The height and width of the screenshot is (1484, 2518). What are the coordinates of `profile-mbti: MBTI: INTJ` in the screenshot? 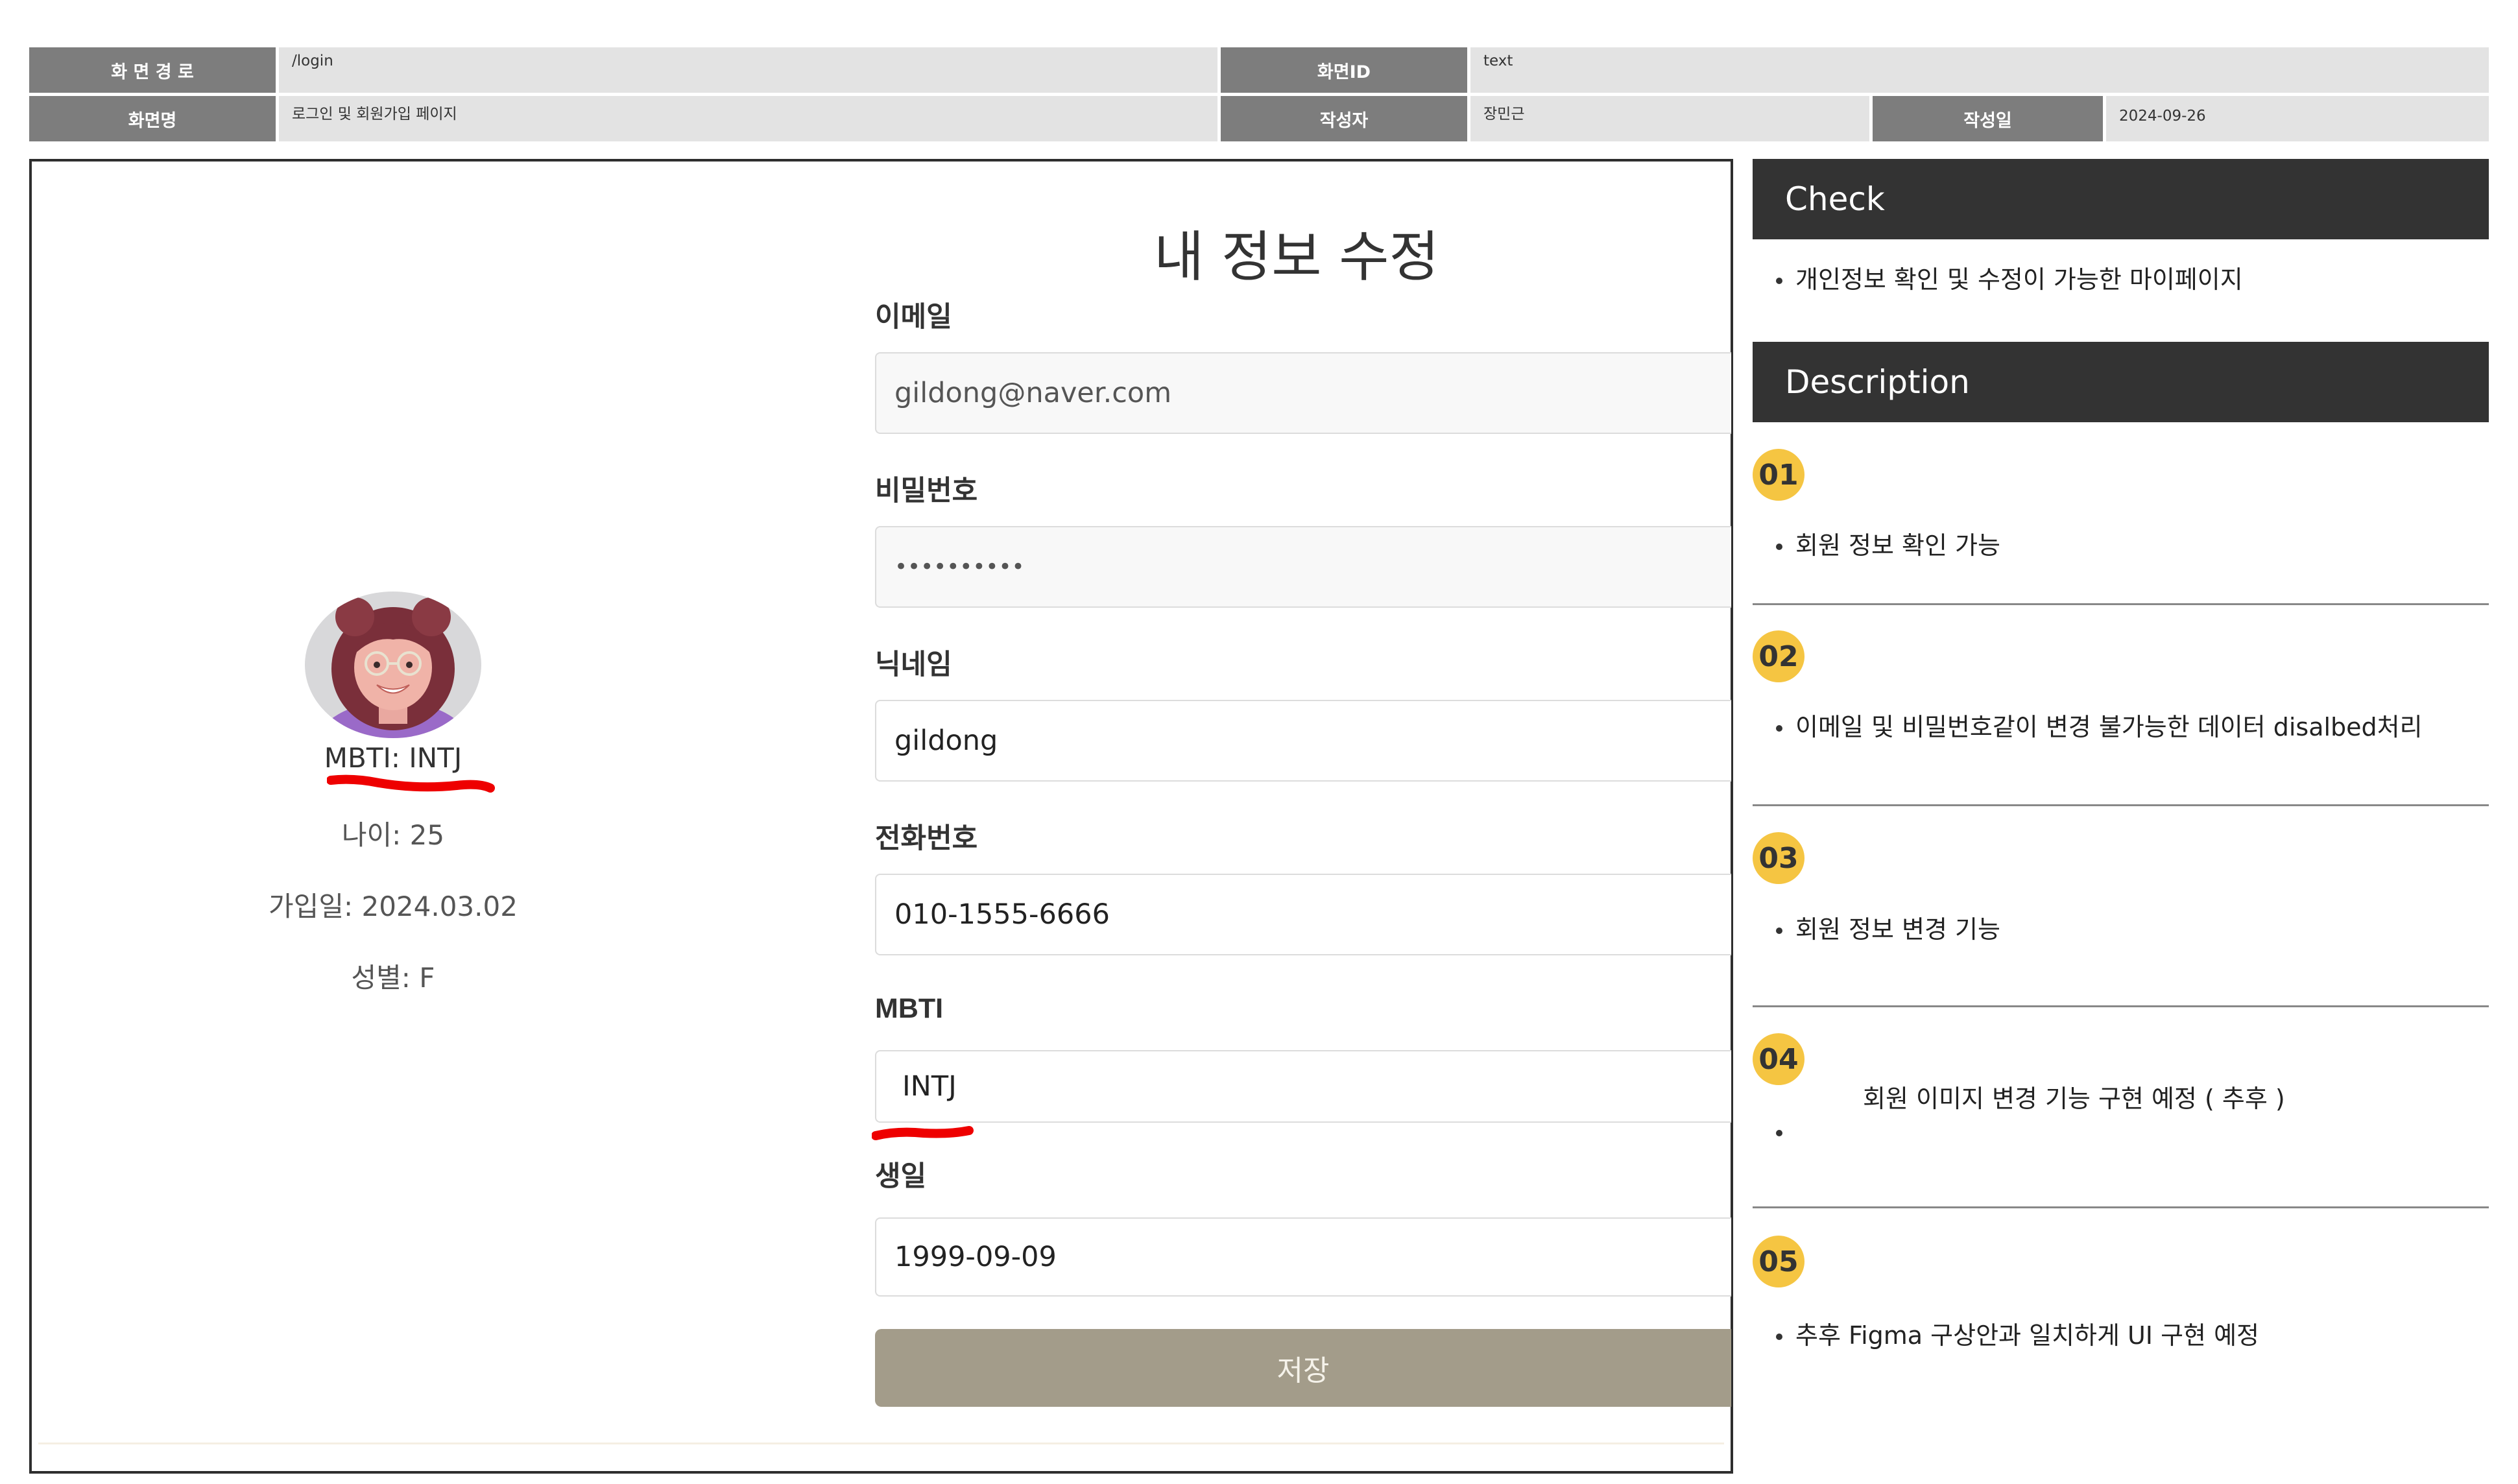 It's located at (393, 758).